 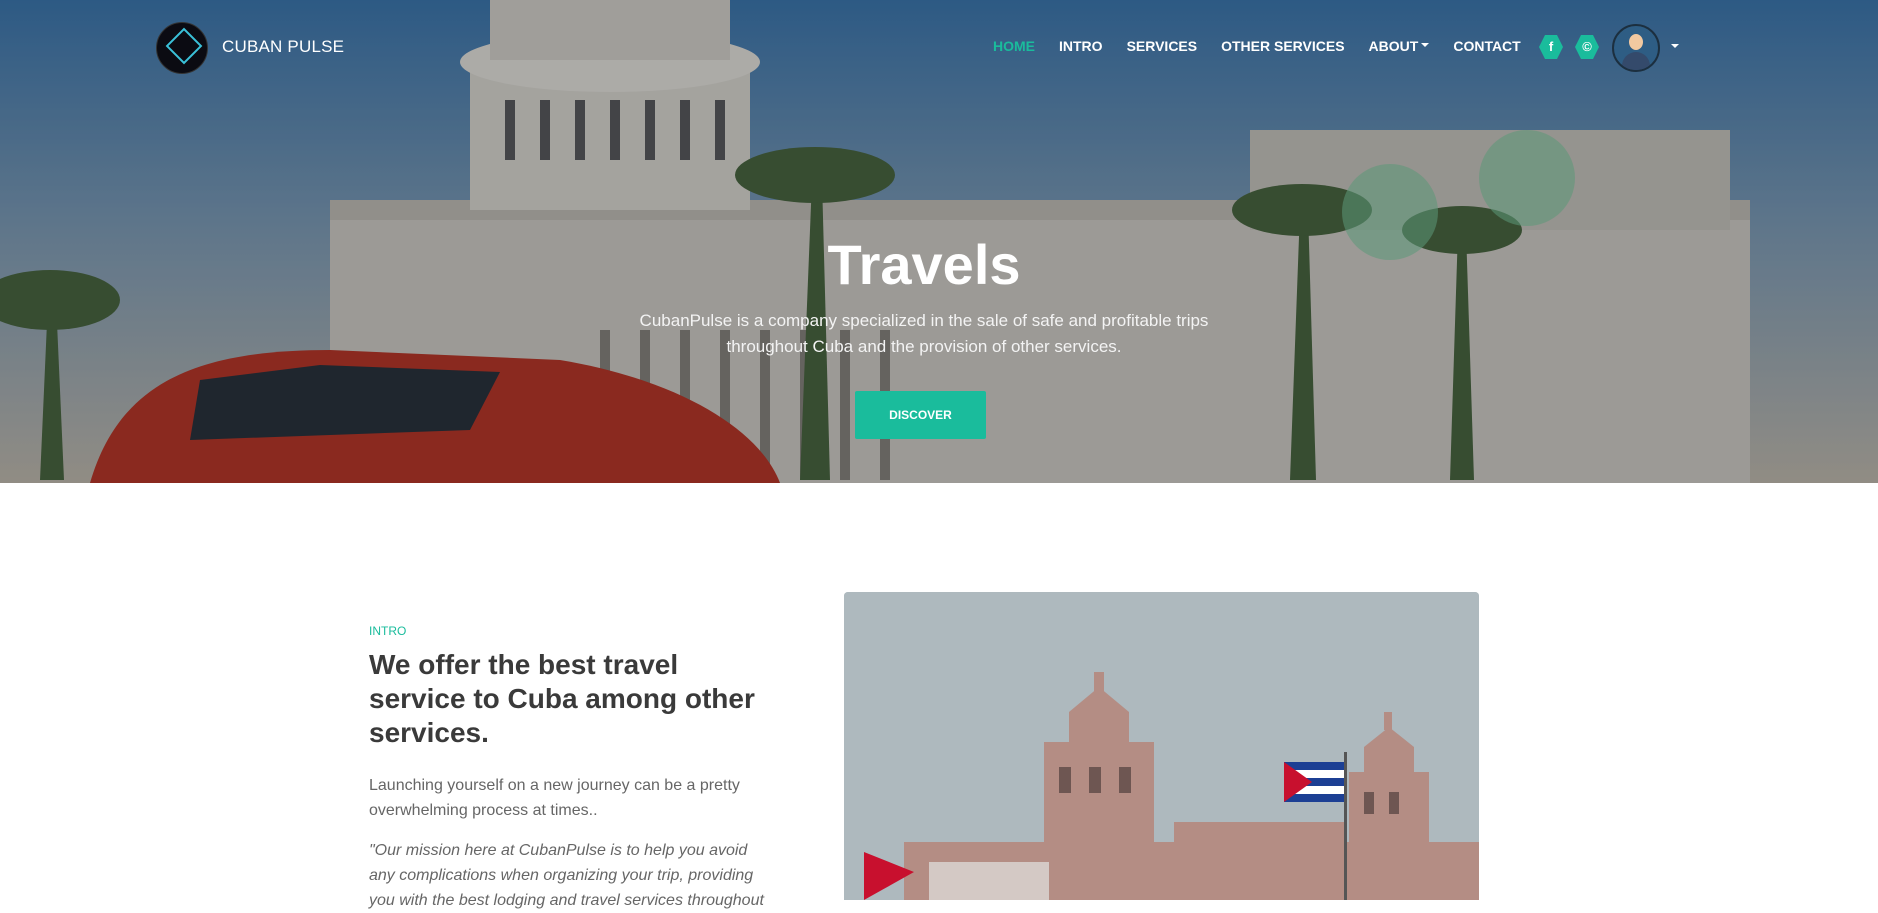 What do you see at coordinates (1014, 46) in the screenshot?
I see `nav-item-home: HOME` at bounding box center [1014, 46].